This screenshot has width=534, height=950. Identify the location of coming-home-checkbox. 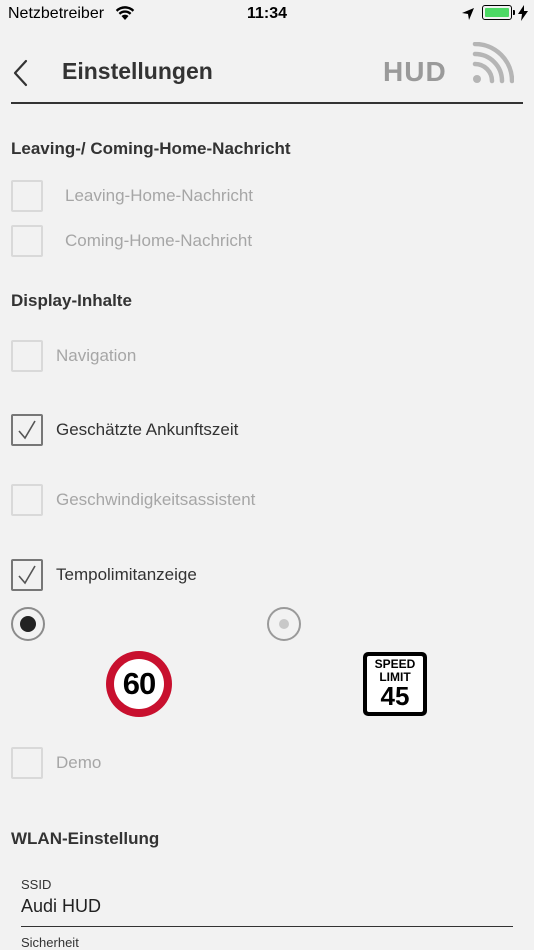
(27, 241).